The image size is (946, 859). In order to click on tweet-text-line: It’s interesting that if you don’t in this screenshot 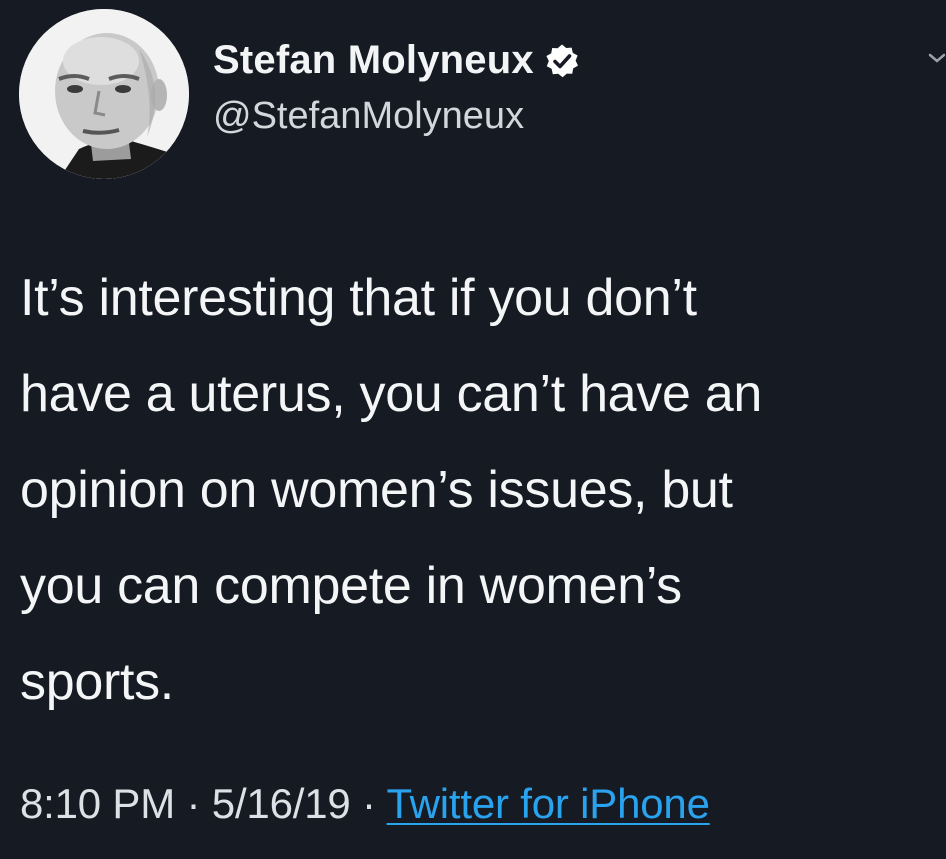, I will do `click(358, 298)`.